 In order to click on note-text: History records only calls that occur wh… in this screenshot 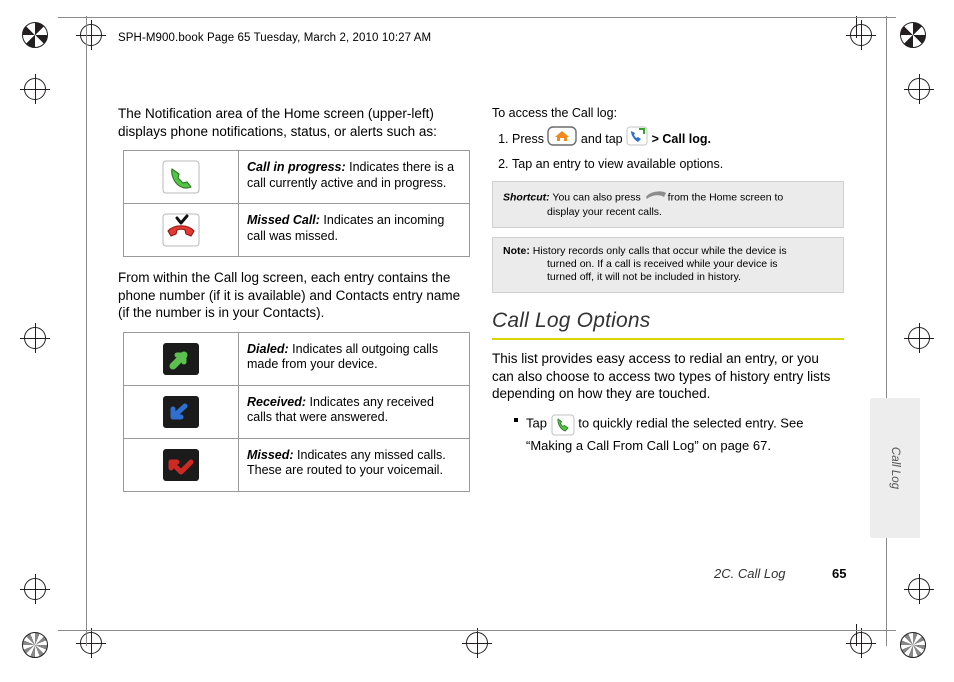, I will do `click(658, 251)`.